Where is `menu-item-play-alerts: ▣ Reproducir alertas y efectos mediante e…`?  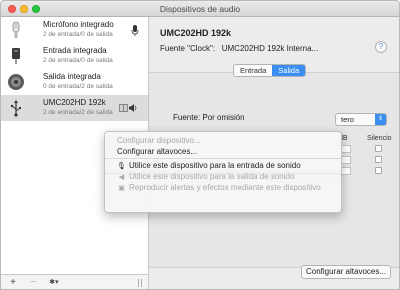 menu-item-play-alerts: ▣ Reproducir alertas y efectos mediante e… is located at coordinates (219, 187).